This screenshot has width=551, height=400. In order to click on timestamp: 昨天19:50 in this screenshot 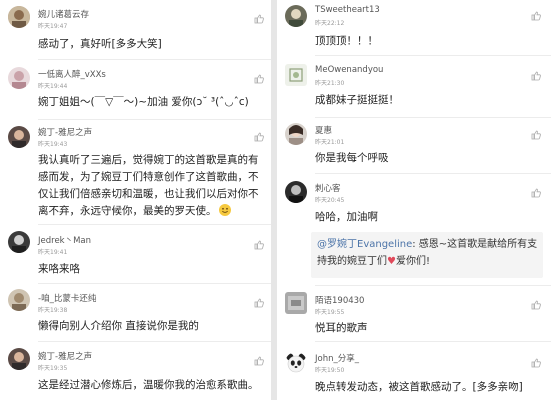, I will do `click(330, 370)`.